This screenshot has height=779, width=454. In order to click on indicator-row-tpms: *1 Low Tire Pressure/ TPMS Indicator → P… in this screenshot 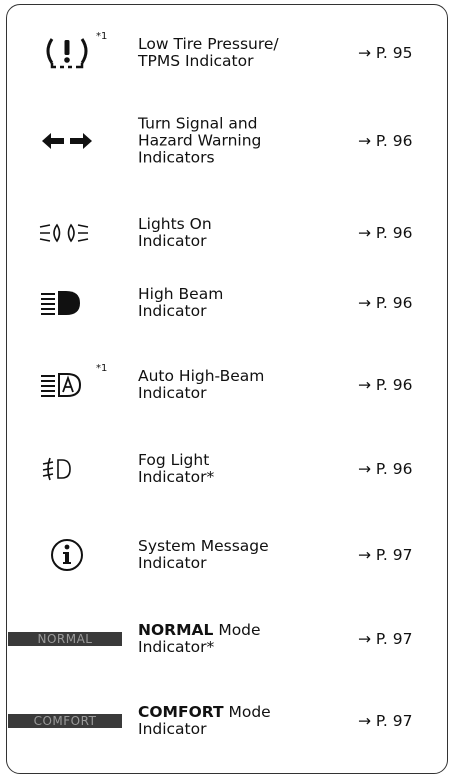, I will do `click(227, 53)`.